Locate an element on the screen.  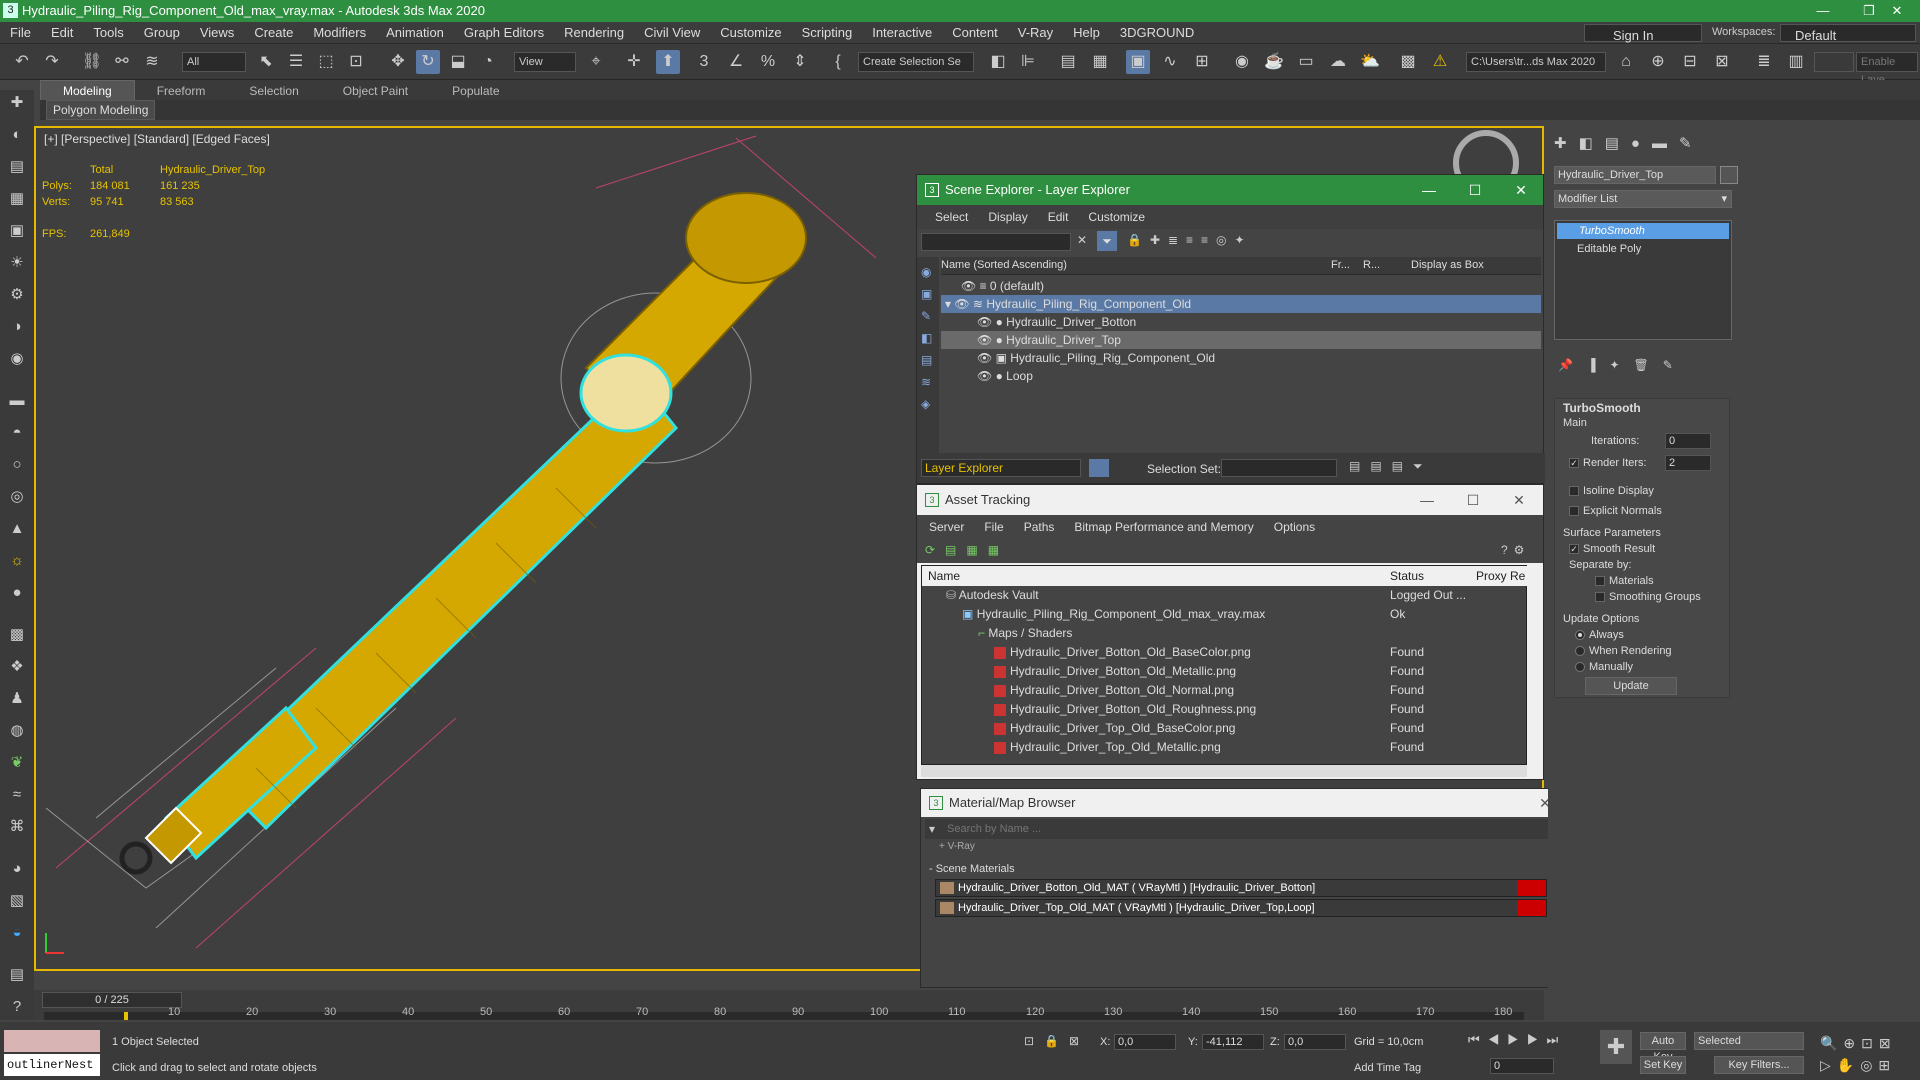
biped-icon: ♟ is located at coordinates (17, 699).